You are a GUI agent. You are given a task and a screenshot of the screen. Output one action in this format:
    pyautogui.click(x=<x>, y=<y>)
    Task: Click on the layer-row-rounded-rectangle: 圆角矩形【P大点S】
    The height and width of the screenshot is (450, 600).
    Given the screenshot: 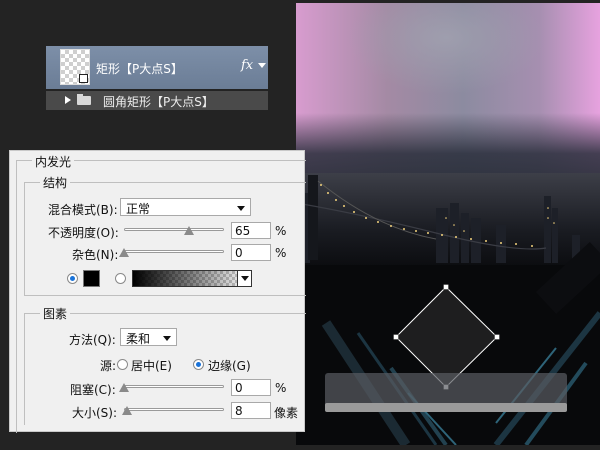 What is the action you would take?
    pyautogui.click(x=157, y=100)
    